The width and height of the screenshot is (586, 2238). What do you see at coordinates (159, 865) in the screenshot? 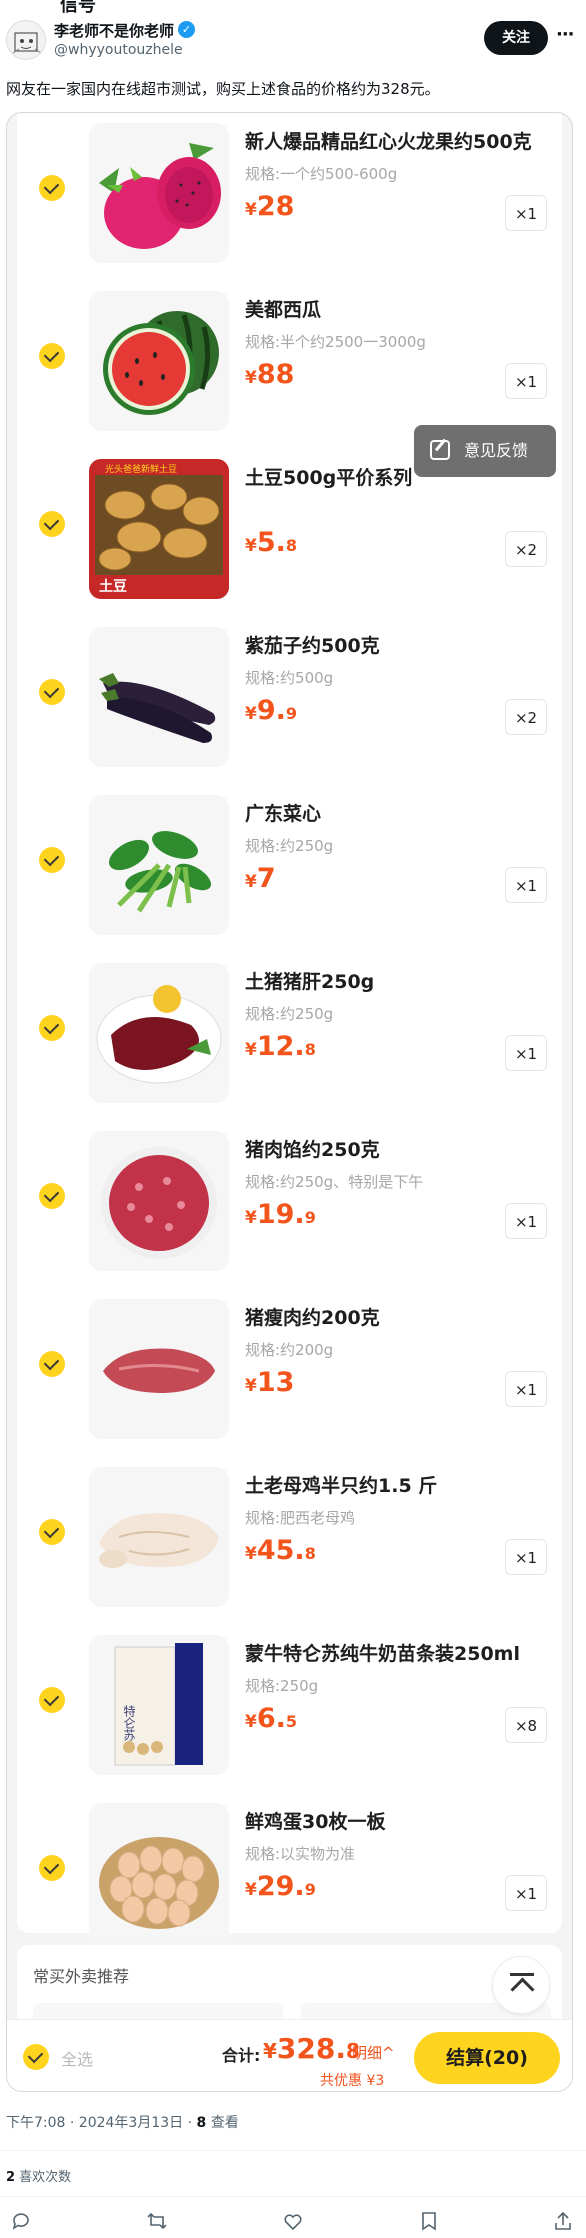
I see `product-image-choy-sum` at bounding box center [159, 865].